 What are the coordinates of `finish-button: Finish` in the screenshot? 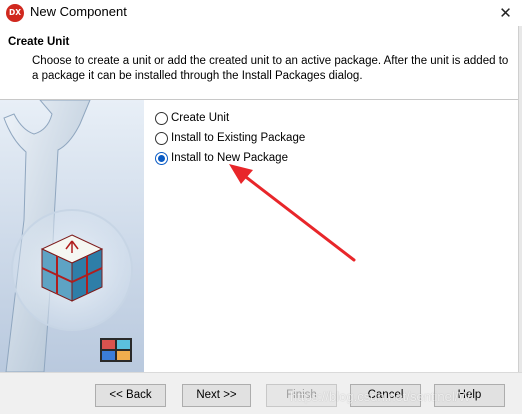 It's located at (301, 395).